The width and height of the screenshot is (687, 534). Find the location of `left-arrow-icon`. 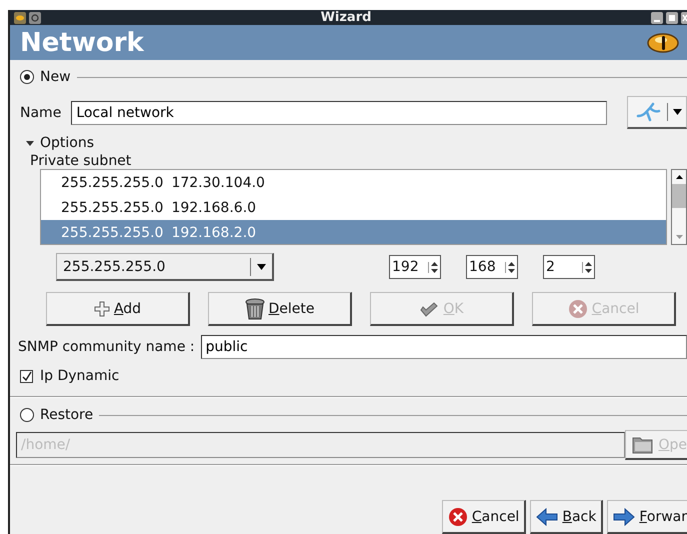

left-arrow-icon is located at coordinates (547, 517).